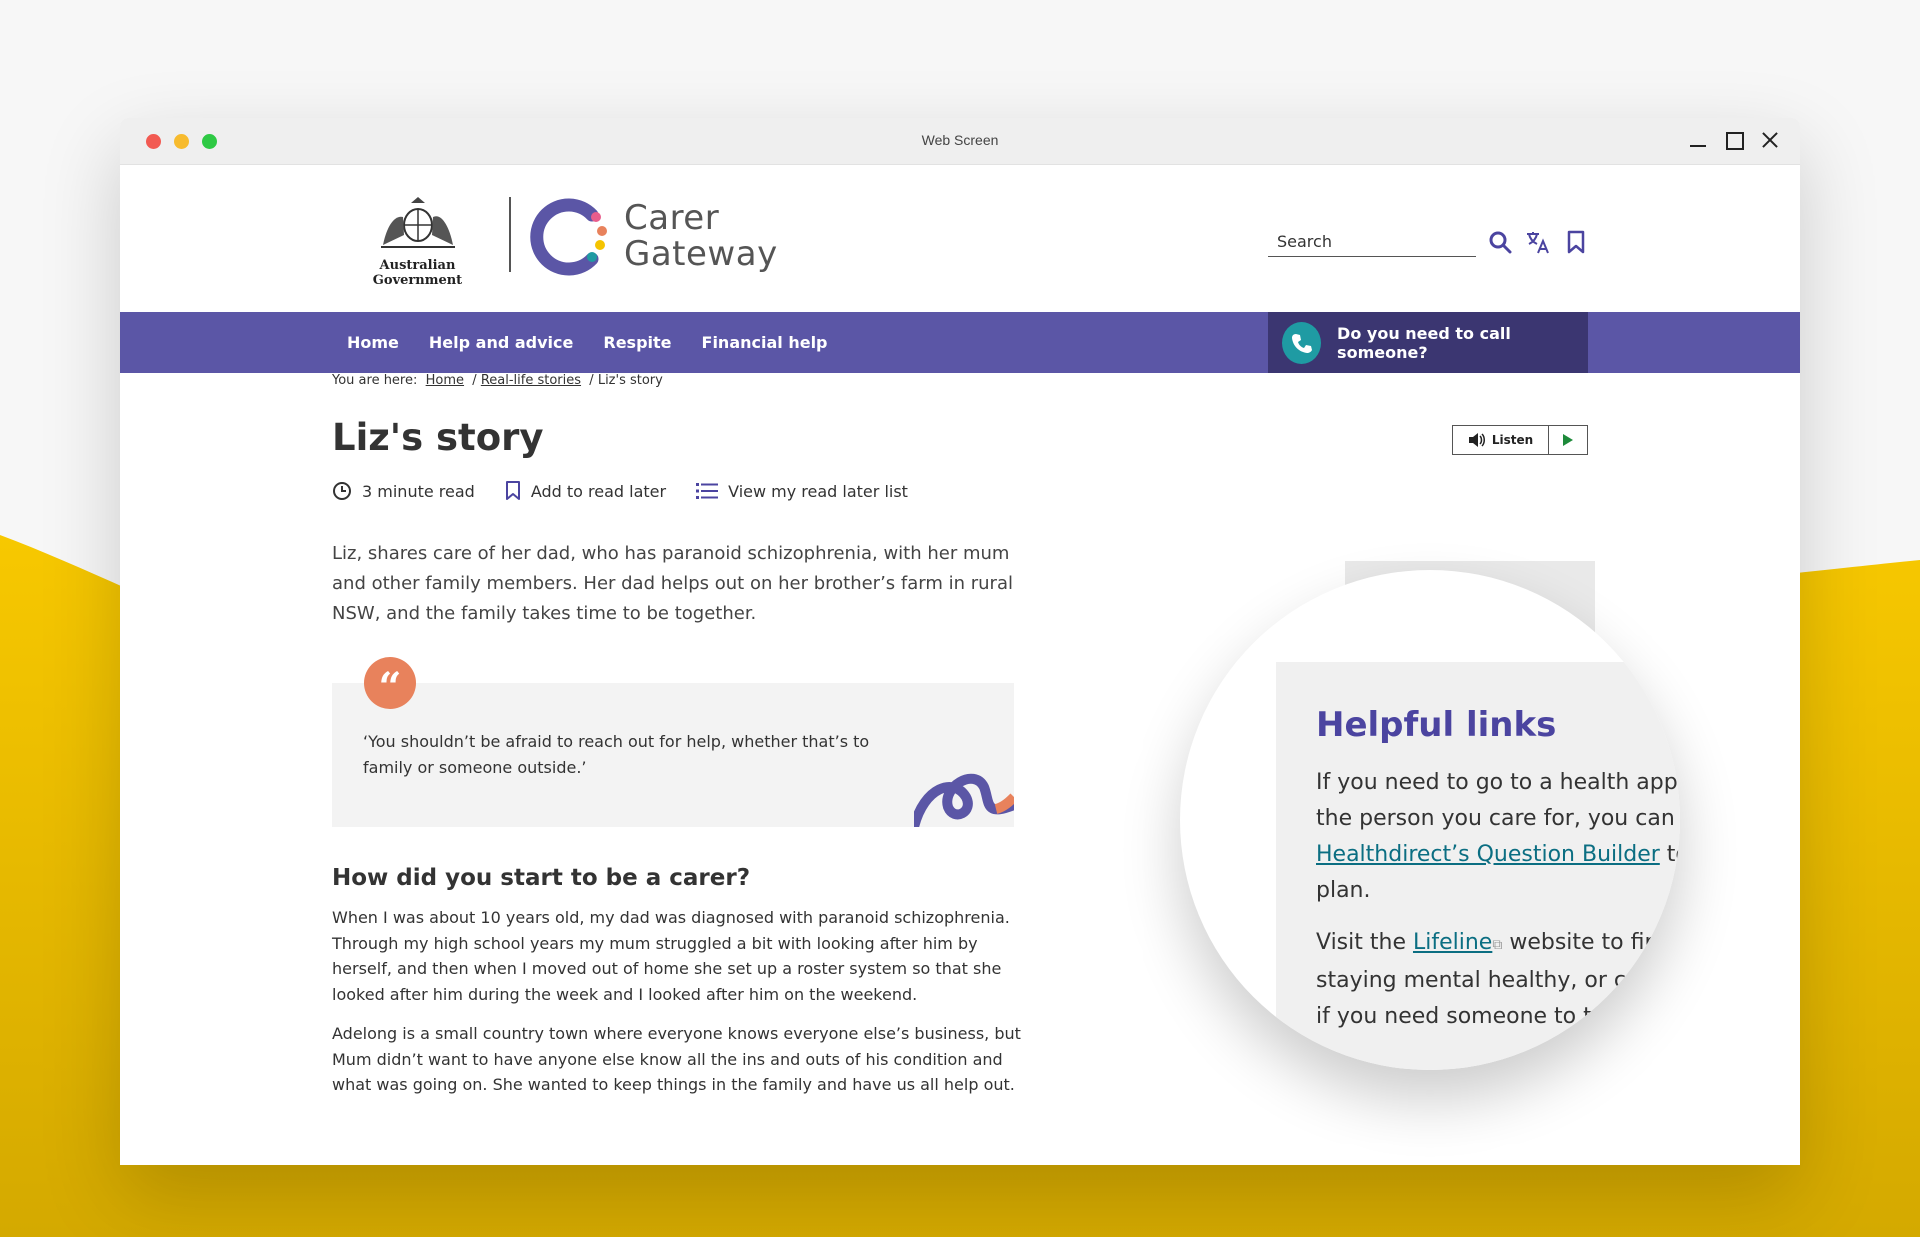 The height and width of the screenshot is (1237, 1920). I want to click on breadcrumb-current: Liz's story, so click(630, 380).